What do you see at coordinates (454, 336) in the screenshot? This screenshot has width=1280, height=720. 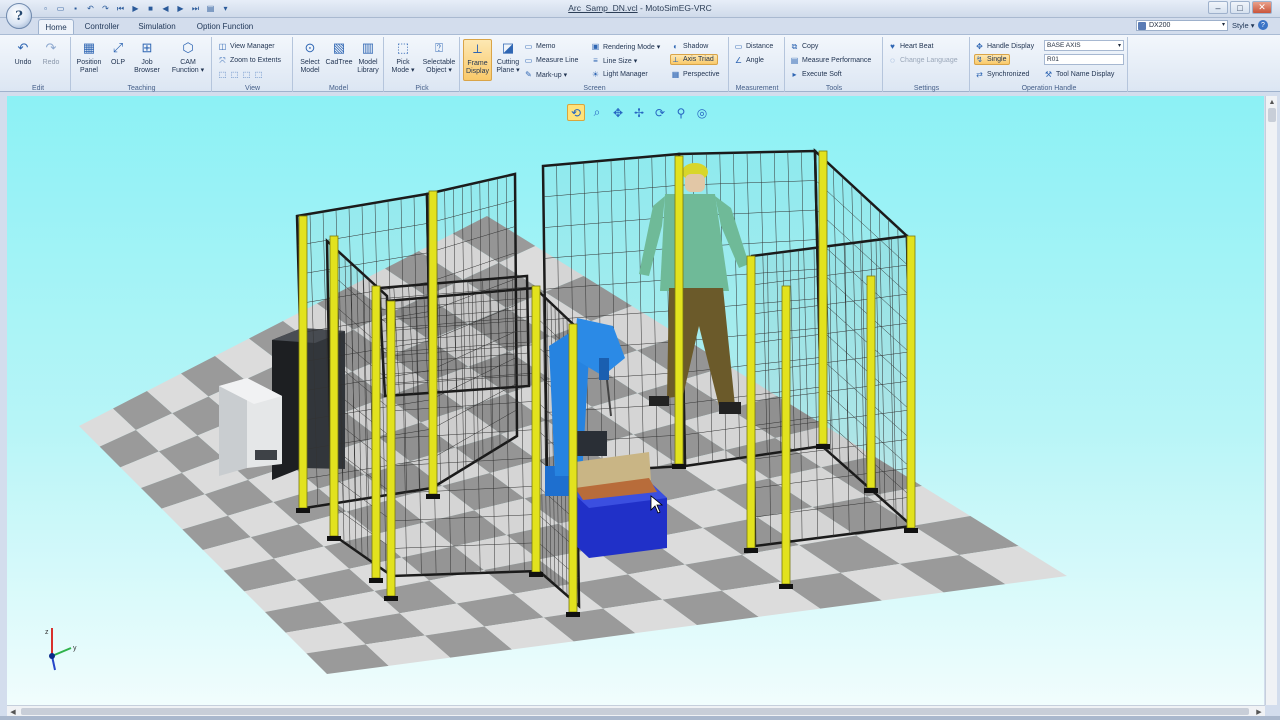 I see `fence-panel` at bounding box center [454, 336].